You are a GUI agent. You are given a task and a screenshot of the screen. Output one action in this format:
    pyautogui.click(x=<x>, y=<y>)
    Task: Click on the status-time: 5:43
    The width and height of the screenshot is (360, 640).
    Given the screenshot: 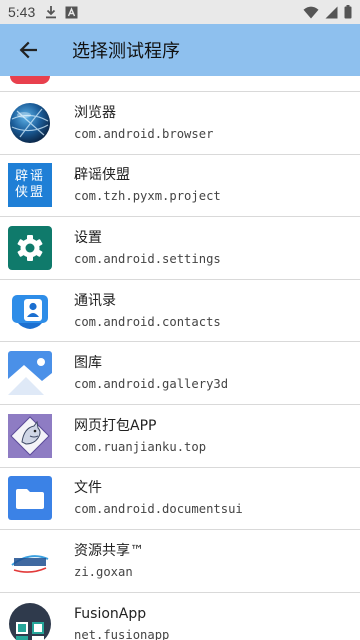 What is the action you would take?
    pyautogui.click(x=22, y=12)
    